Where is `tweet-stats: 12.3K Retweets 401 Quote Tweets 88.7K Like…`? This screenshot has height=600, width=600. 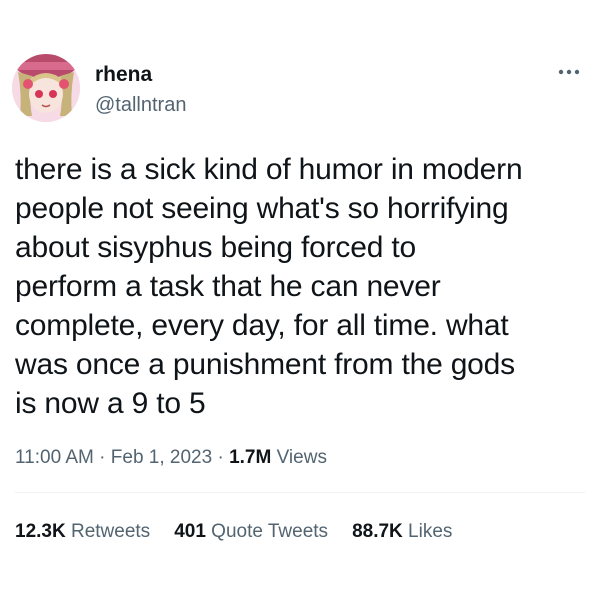 tweet-stats: 12.3K Retweets 401 Quote Tweets 88.7K Like… is located at coordinates (245, 532).